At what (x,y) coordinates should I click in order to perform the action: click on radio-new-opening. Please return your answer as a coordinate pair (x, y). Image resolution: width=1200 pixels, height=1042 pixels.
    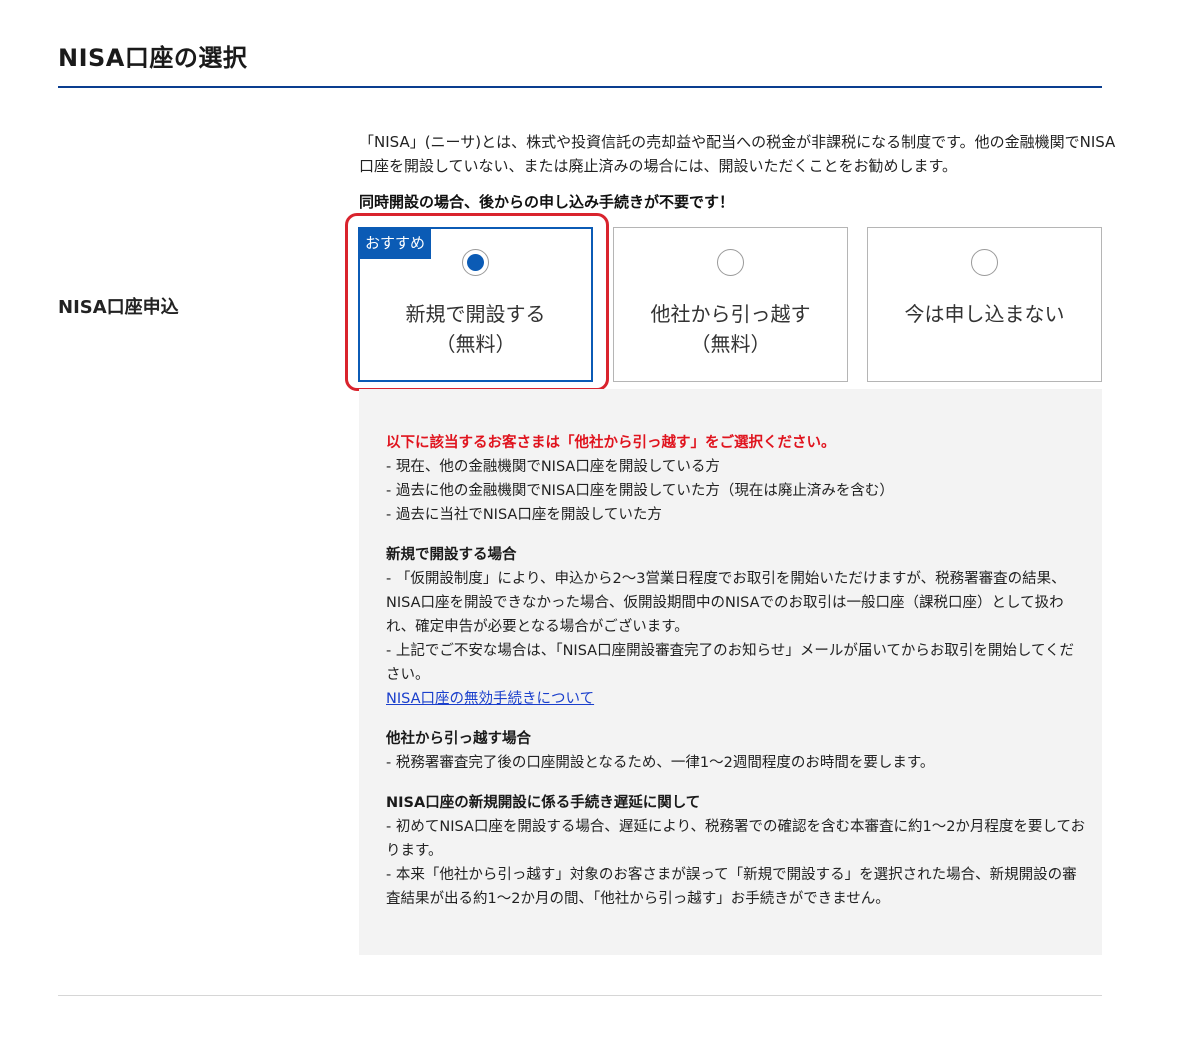
    Looking at the image, I should click on (475, 262).